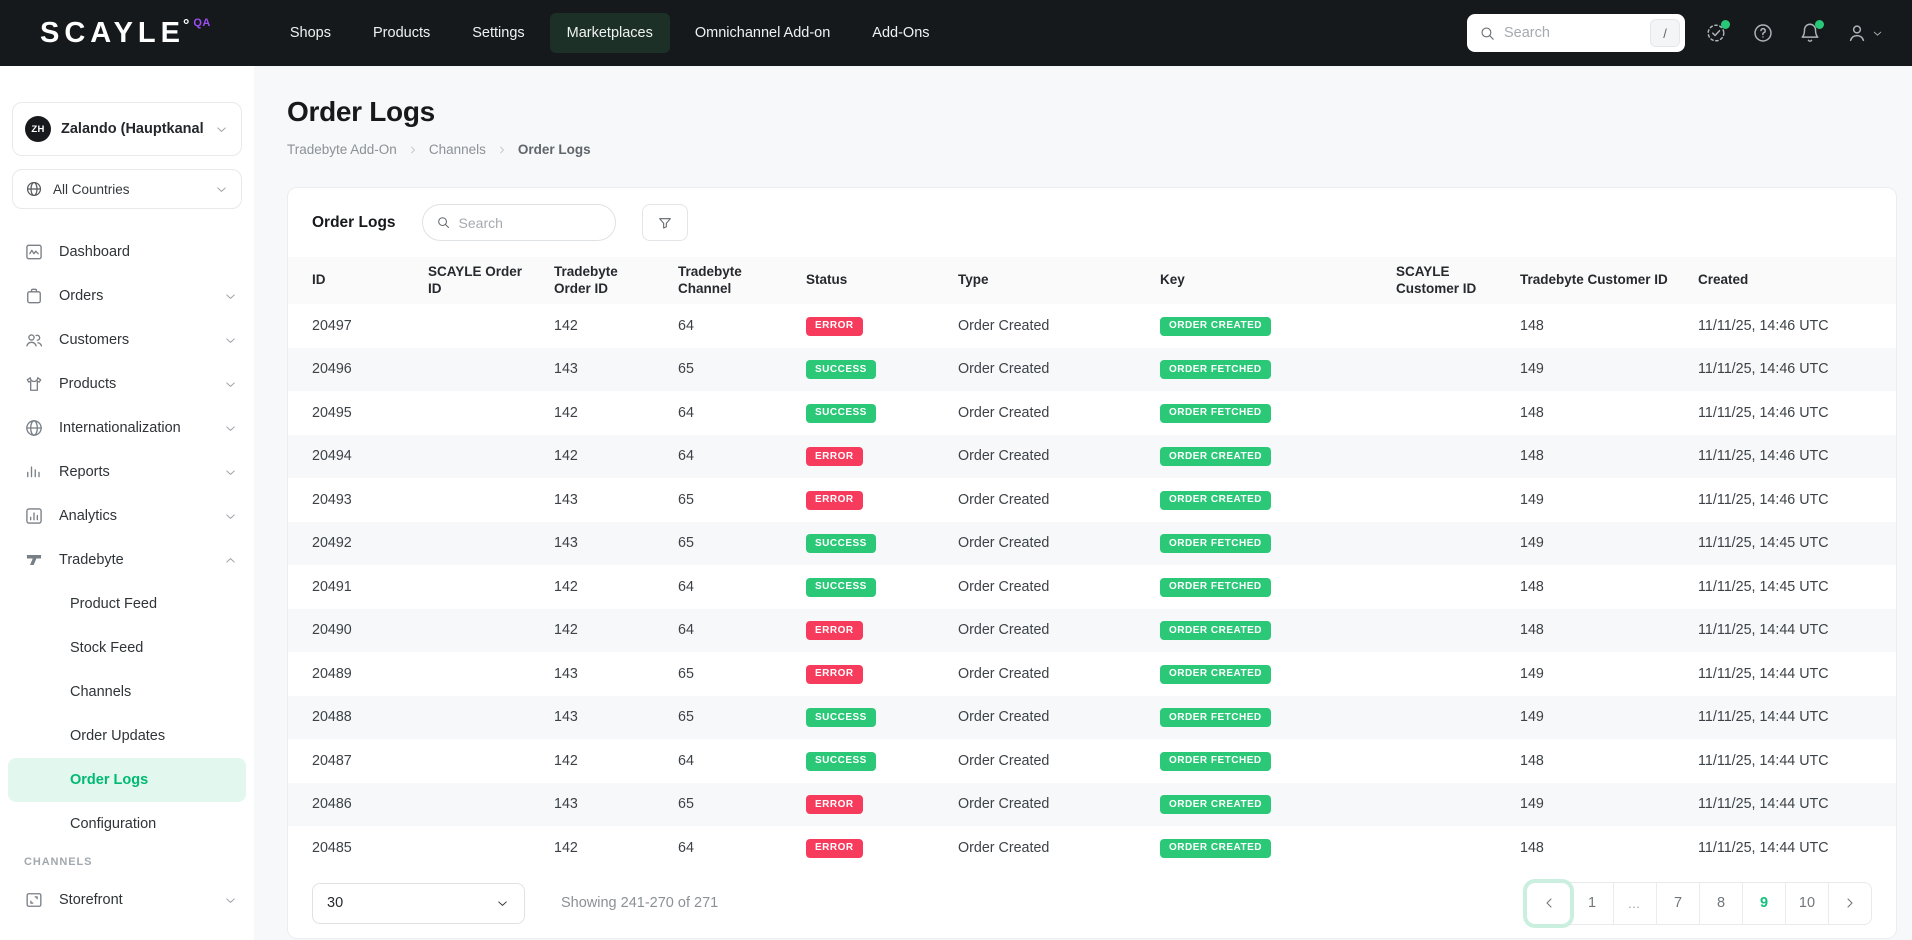 This screenshot has height=940, width=1912. What do you see at coordinates (530, 222) in the screenshot?
I see `table-search-input` at bounding box center [530, 222].